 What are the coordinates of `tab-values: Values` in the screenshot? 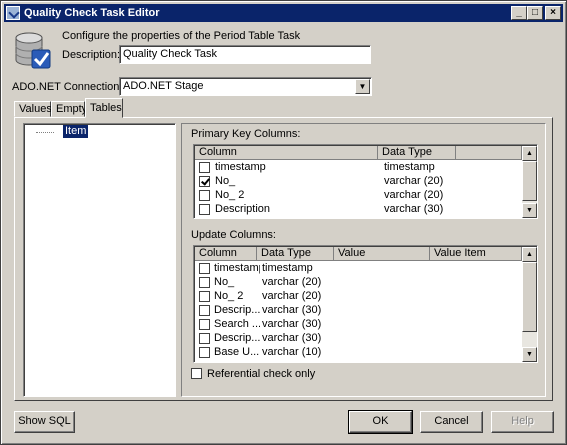 It's located at (33, 109).